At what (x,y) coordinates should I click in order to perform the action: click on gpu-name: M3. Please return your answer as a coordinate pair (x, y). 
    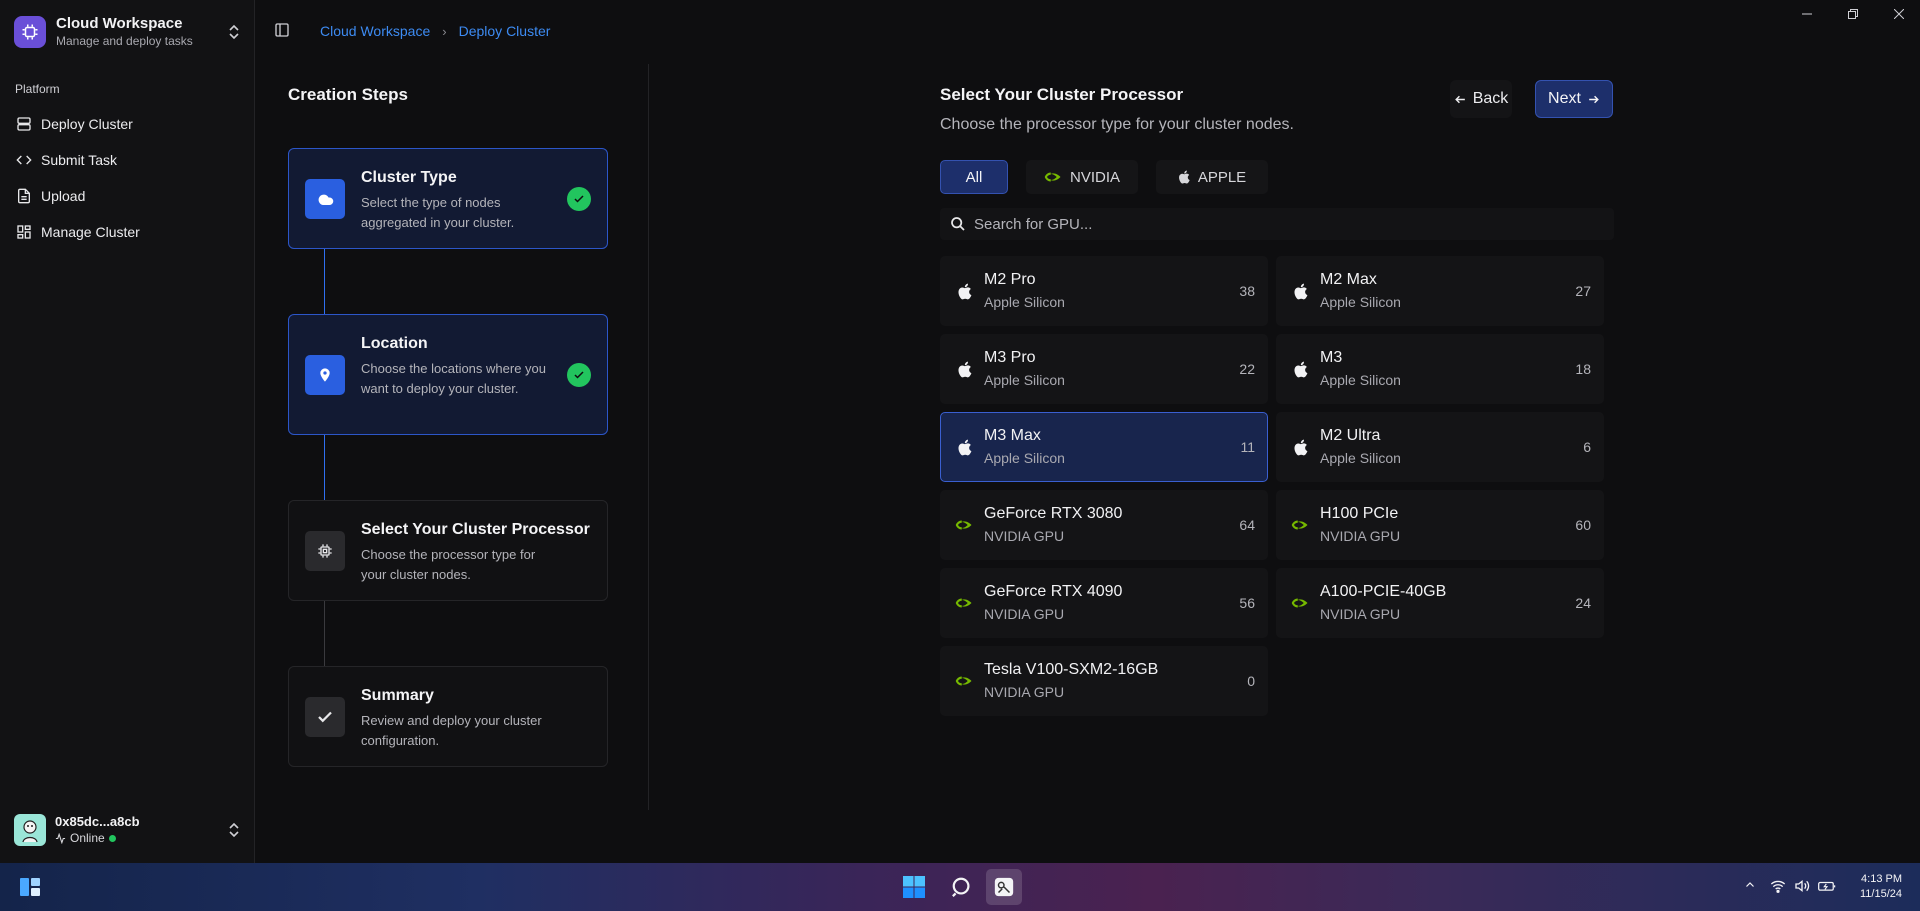
    Looking at the image, I should click on (1331, 357).